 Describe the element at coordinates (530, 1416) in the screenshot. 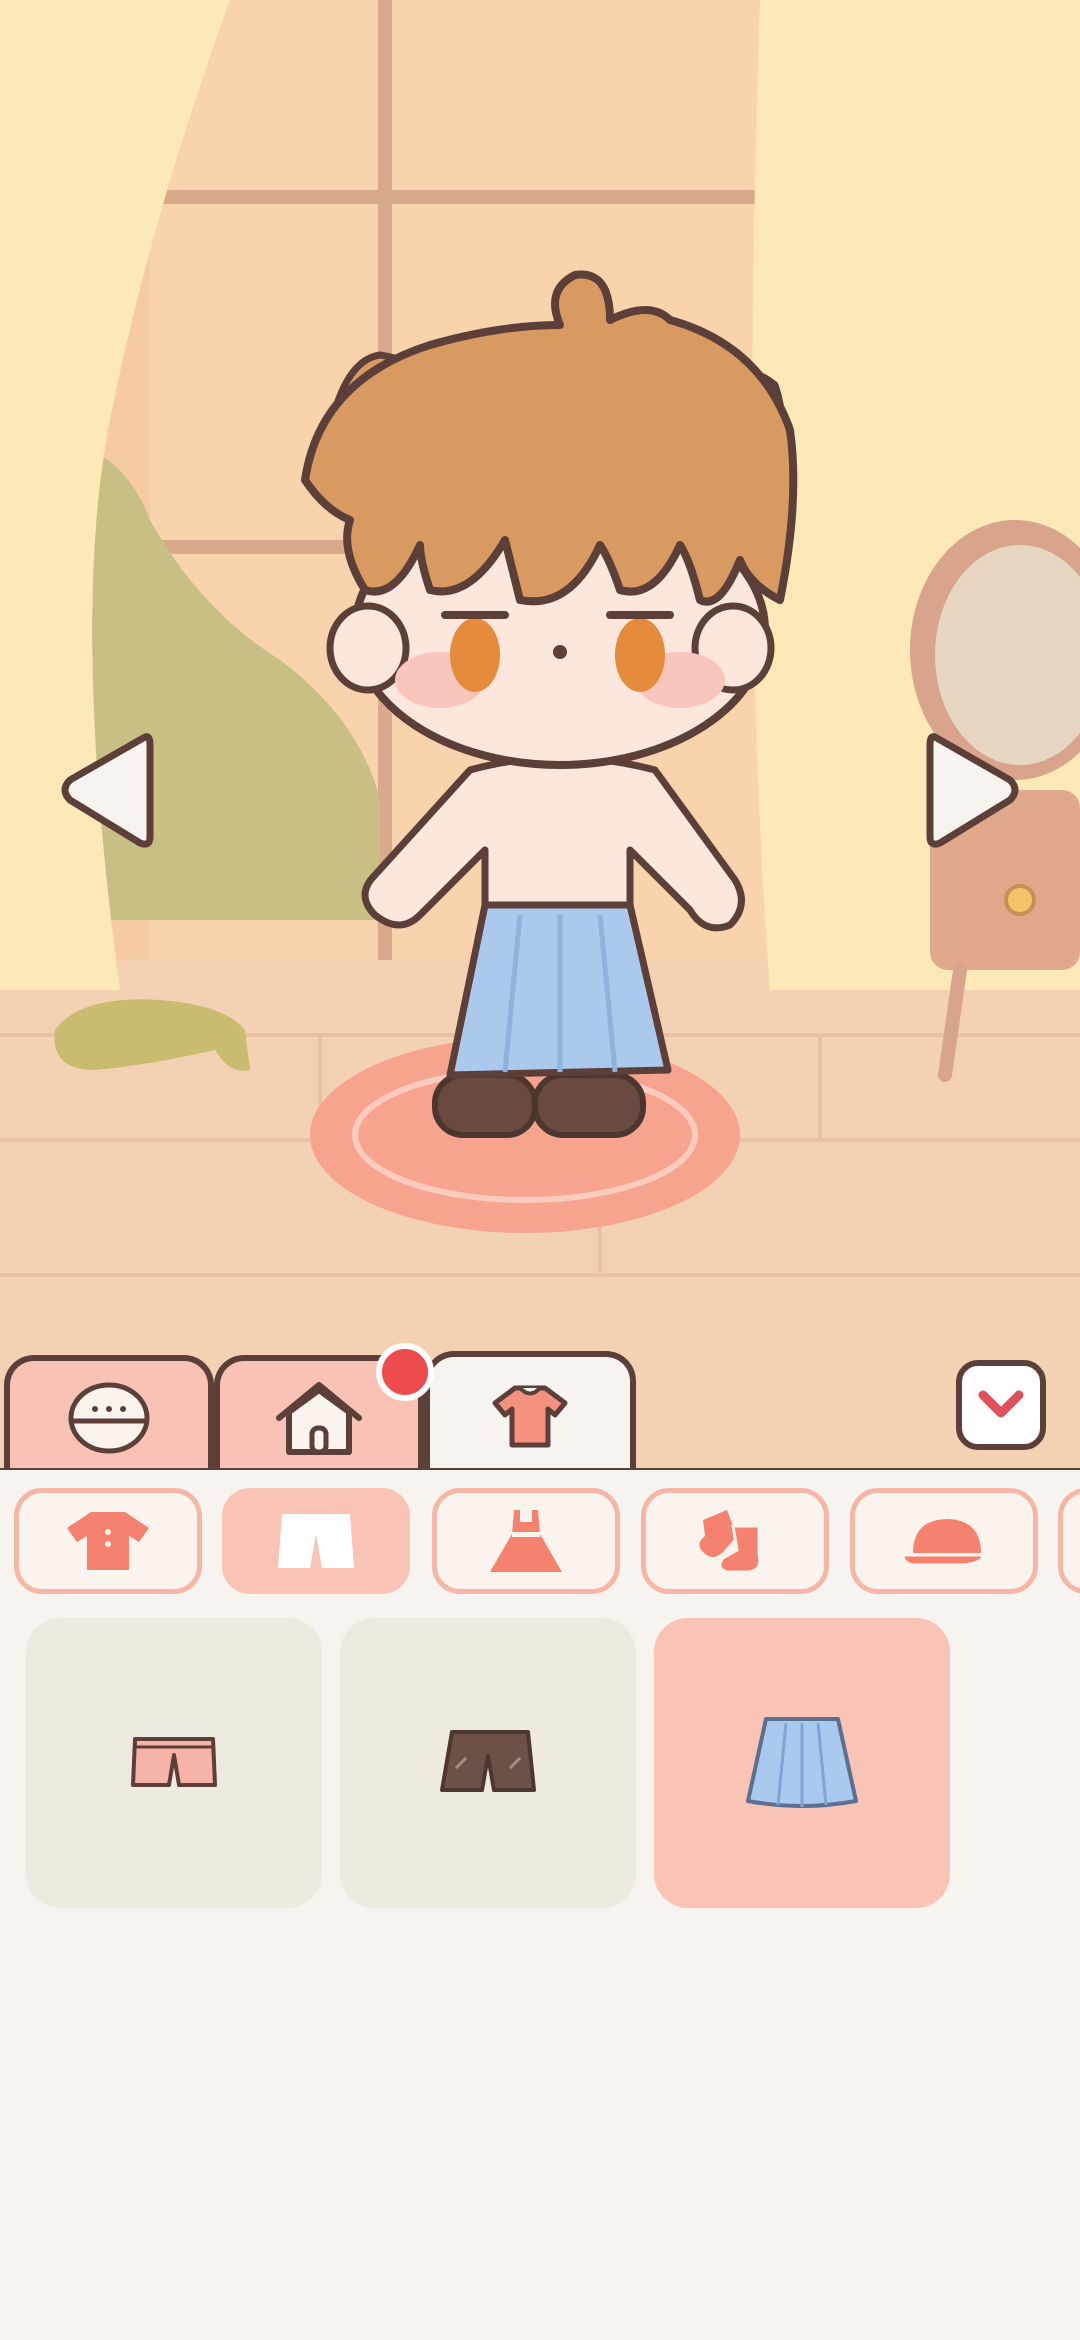

I see `shirt-icon` at that location.